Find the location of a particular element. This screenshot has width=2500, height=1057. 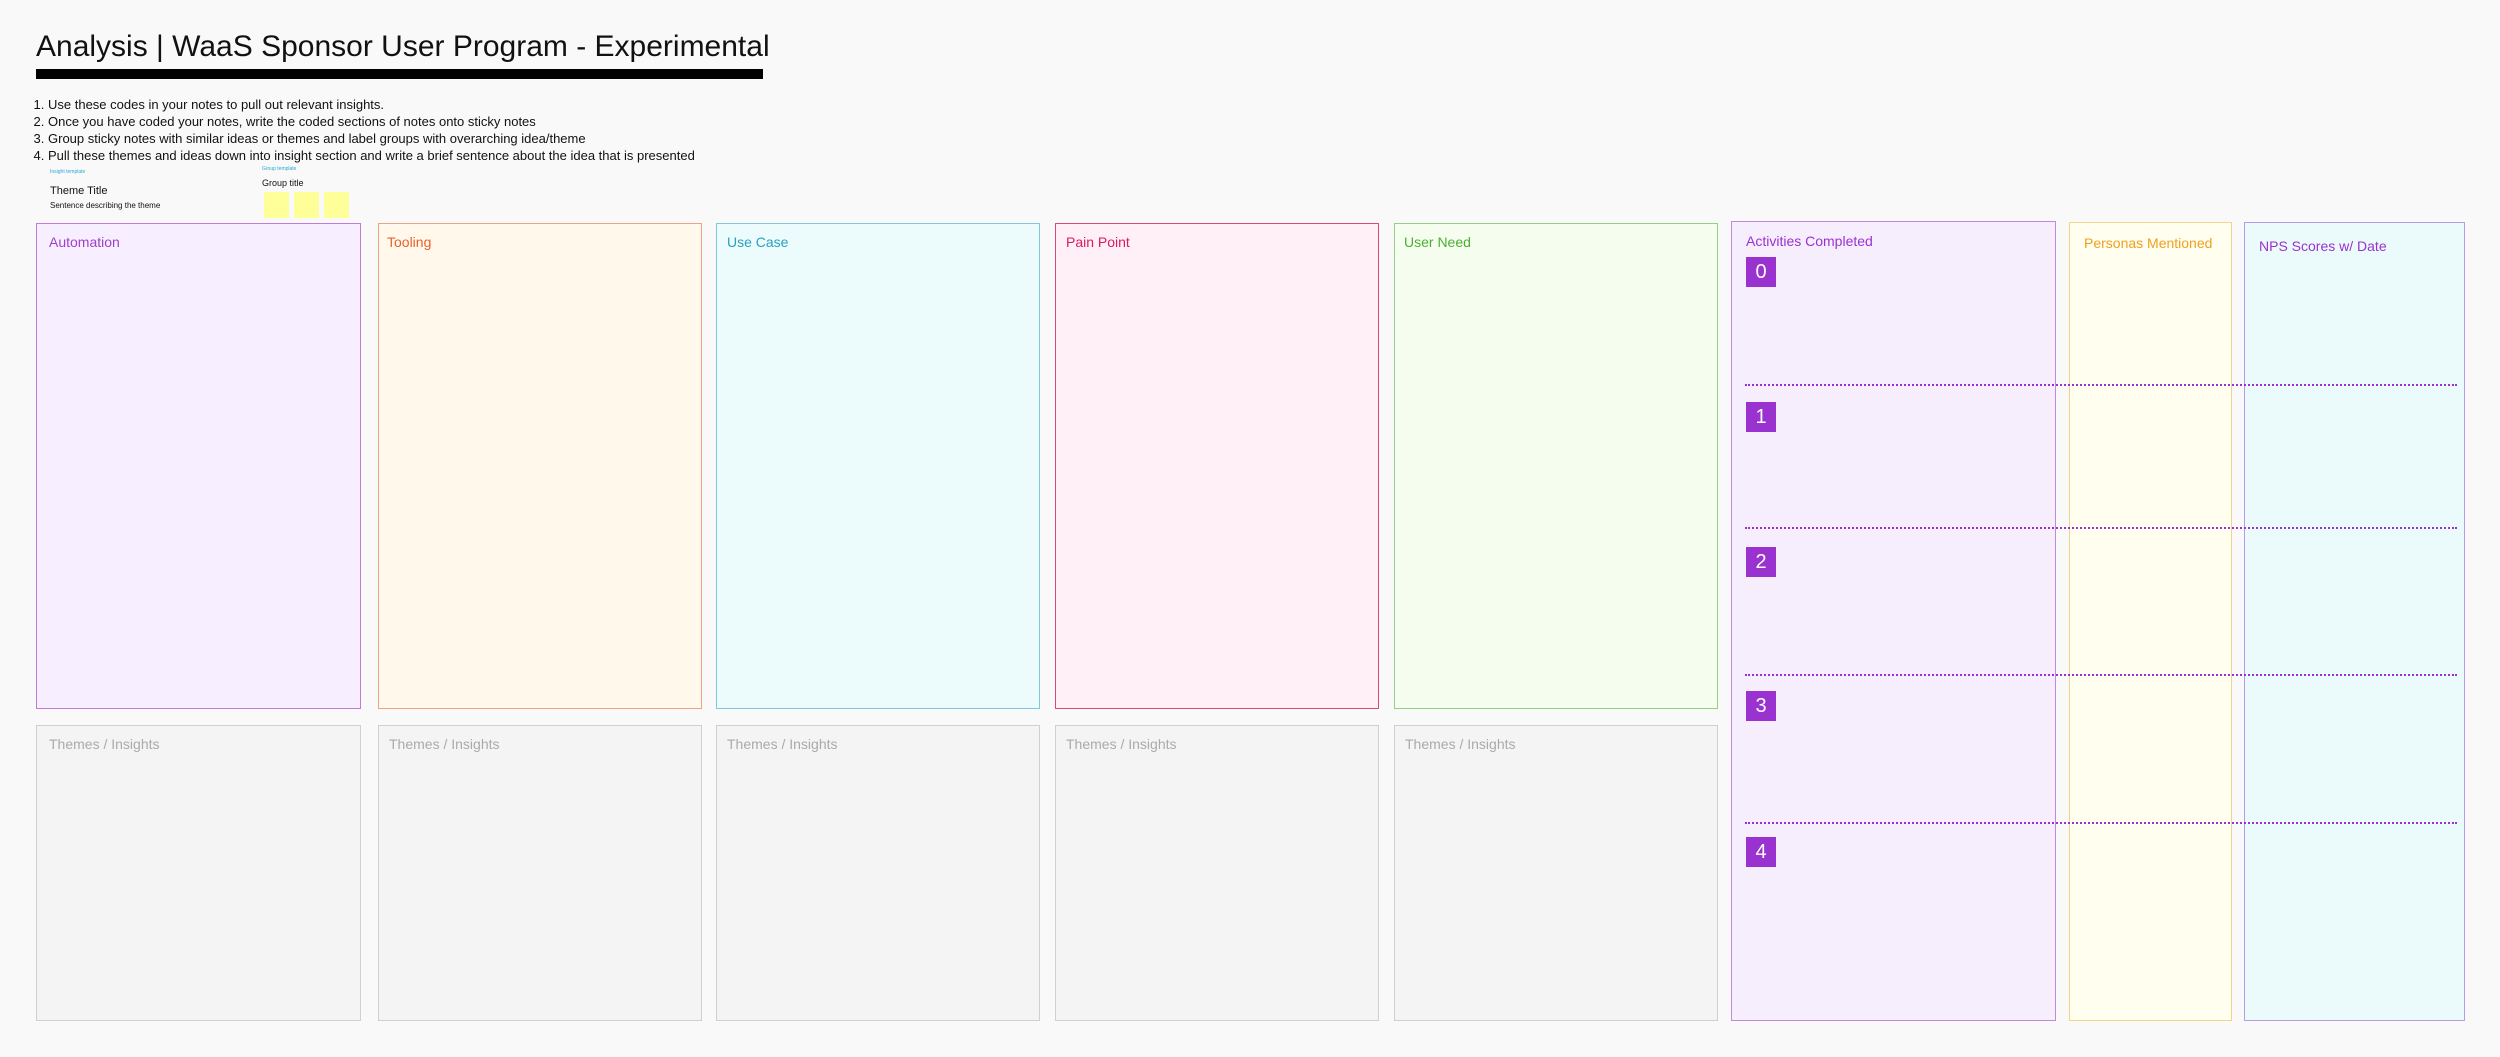

panel-label: Tooling is located at coordinates (409, 242).